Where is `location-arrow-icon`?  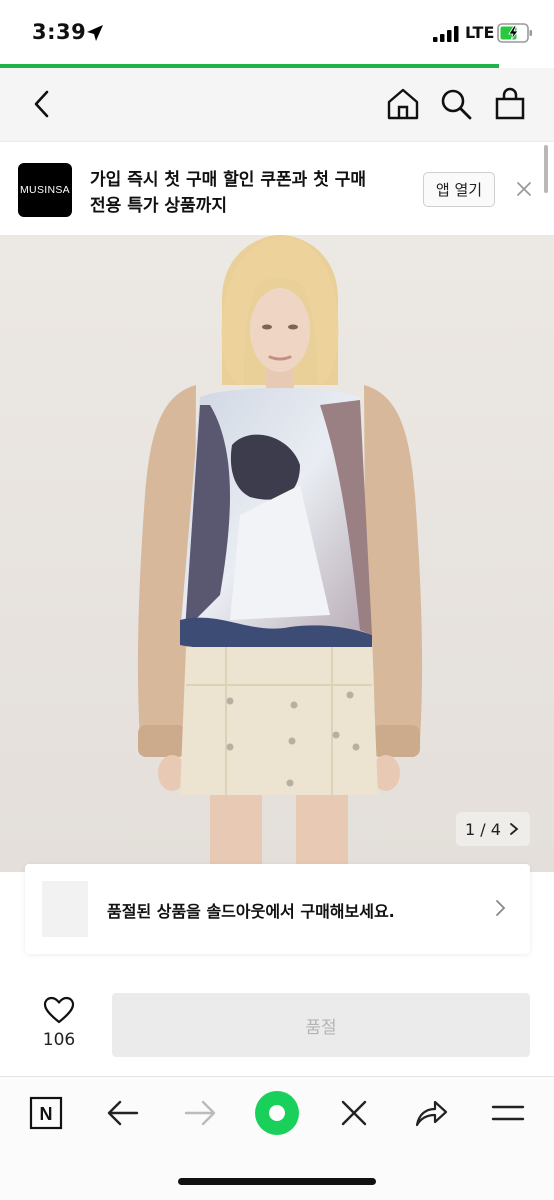
location-arrow-icon is located at coordinates (95, 33).